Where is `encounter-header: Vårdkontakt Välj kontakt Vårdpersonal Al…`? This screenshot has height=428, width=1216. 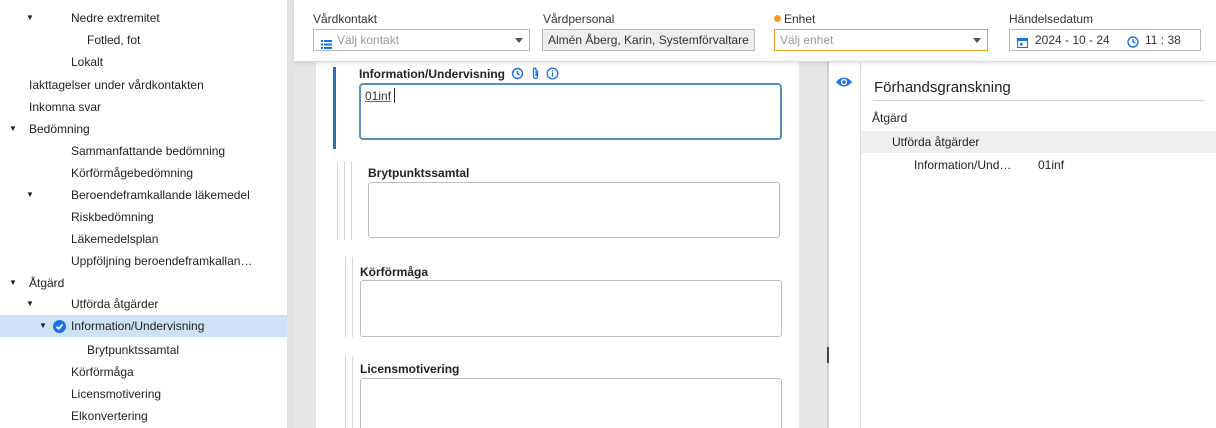
encounter-header: Vårdkontakt Välj kontakt Vårdpersonal Al… is located at coordinates (755, 31).